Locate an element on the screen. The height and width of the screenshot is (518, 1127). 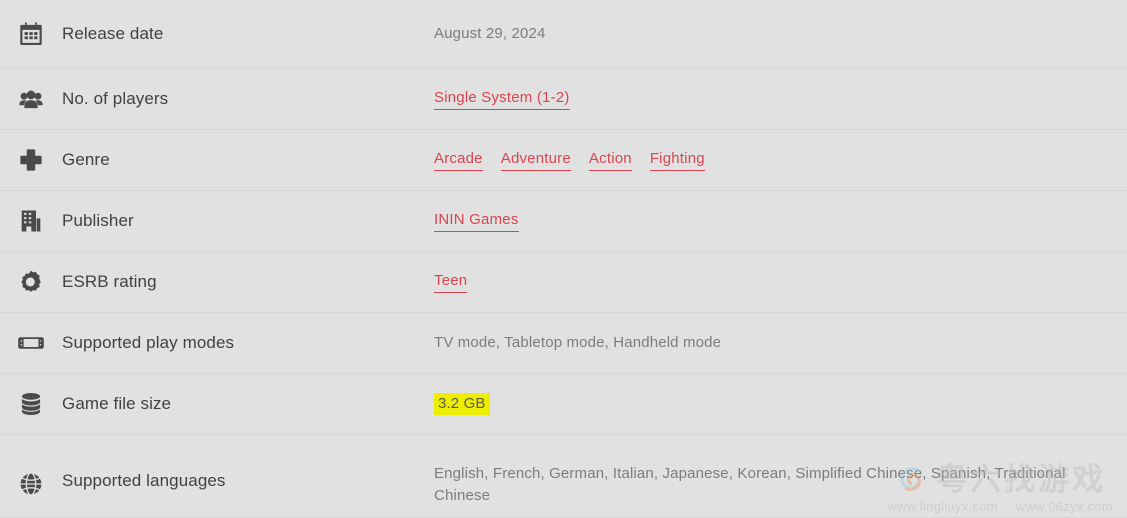
spec-row-esrb-rating: ESRB rating Teen is located at coordinates (563, 282).